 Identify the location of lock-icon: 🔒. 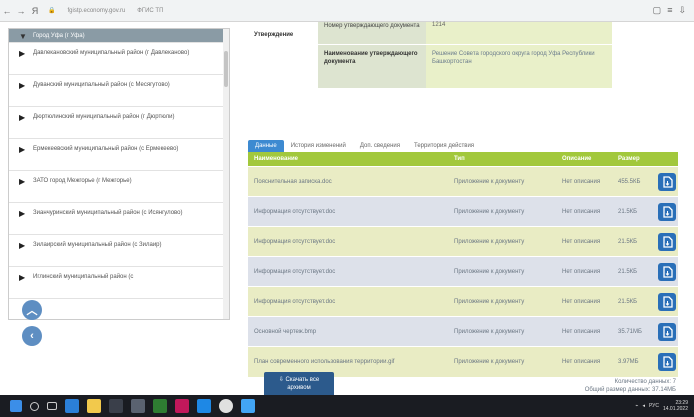
(52, 11).